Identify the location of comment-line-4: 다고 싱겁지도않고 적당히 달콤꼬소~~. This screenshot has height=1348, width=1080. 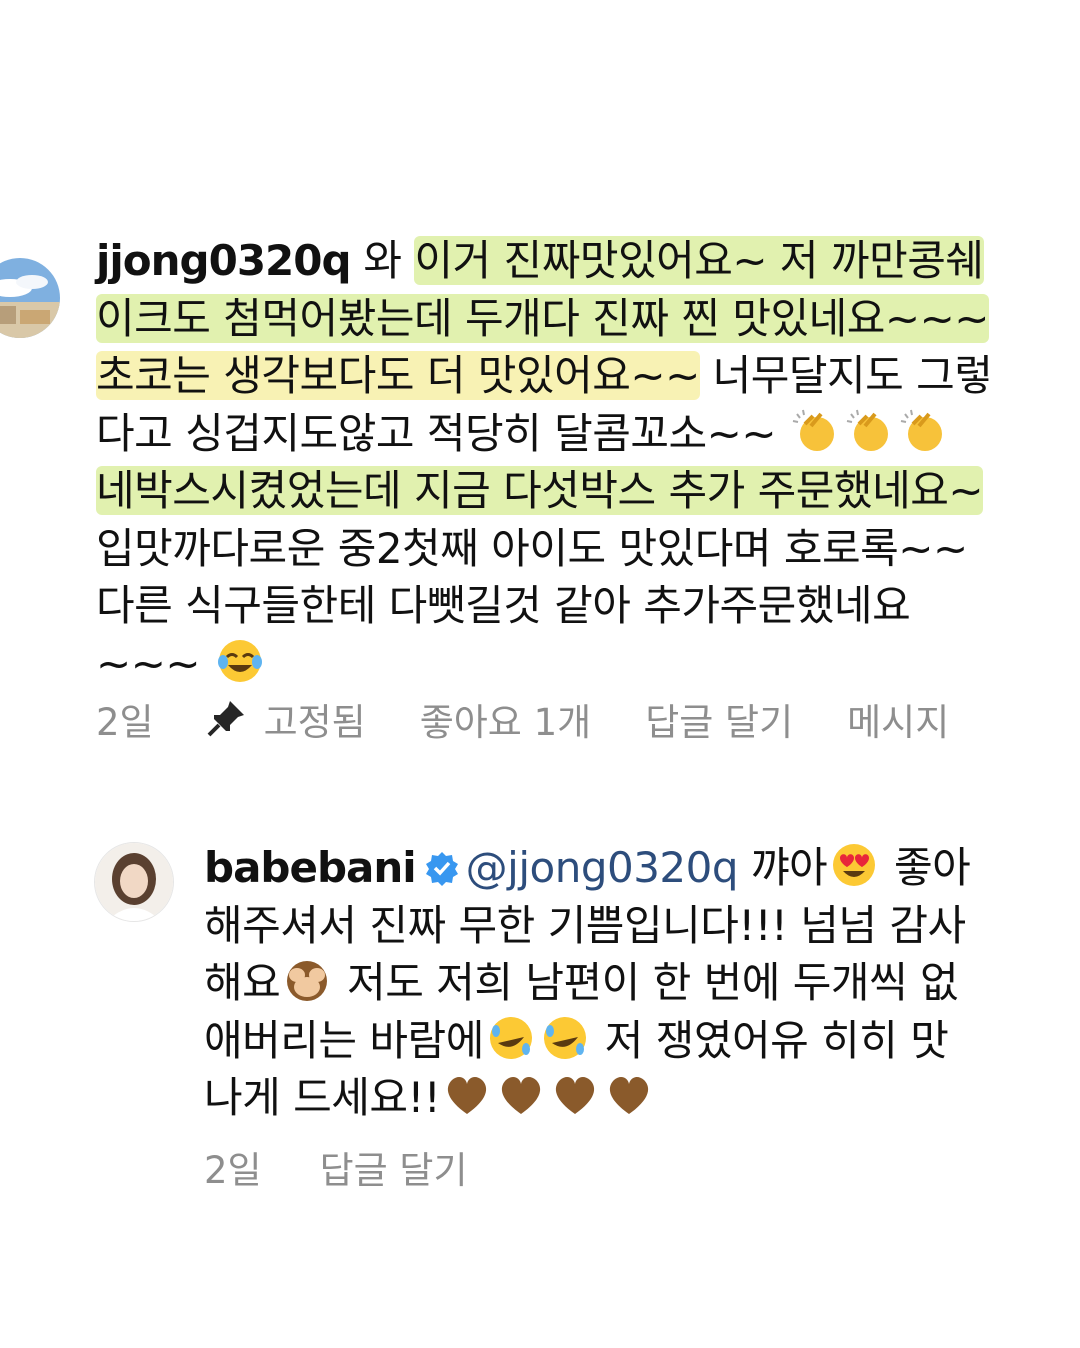
(544, 434).